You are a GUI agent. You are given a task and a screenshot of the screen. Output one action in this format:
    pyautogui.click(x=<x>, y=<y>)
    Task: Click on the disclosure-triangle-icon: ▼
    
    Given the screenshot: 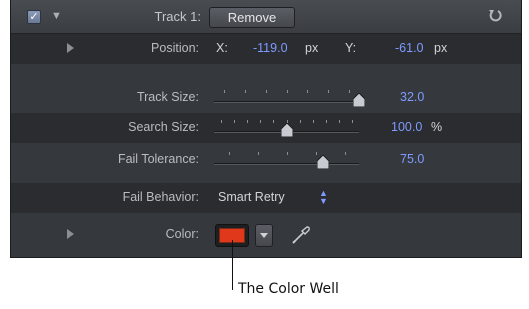 What is the action you would take?
    pyautogui.click(x=56, y=16)
    